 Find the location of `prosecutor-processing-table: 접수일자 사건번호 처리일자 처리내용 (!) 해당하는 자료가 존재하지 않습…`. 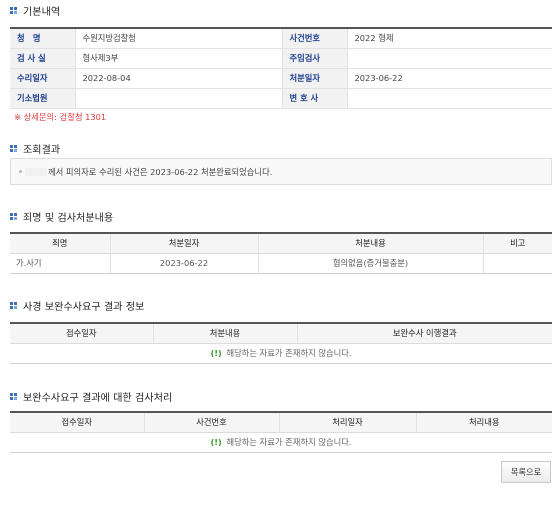

prosecutor-processing-table: 접수일자 사건번호 처리일자 처리내용 (!) 해당하는 자료가 존재하지 않습… is located at coordinates (281, 432).